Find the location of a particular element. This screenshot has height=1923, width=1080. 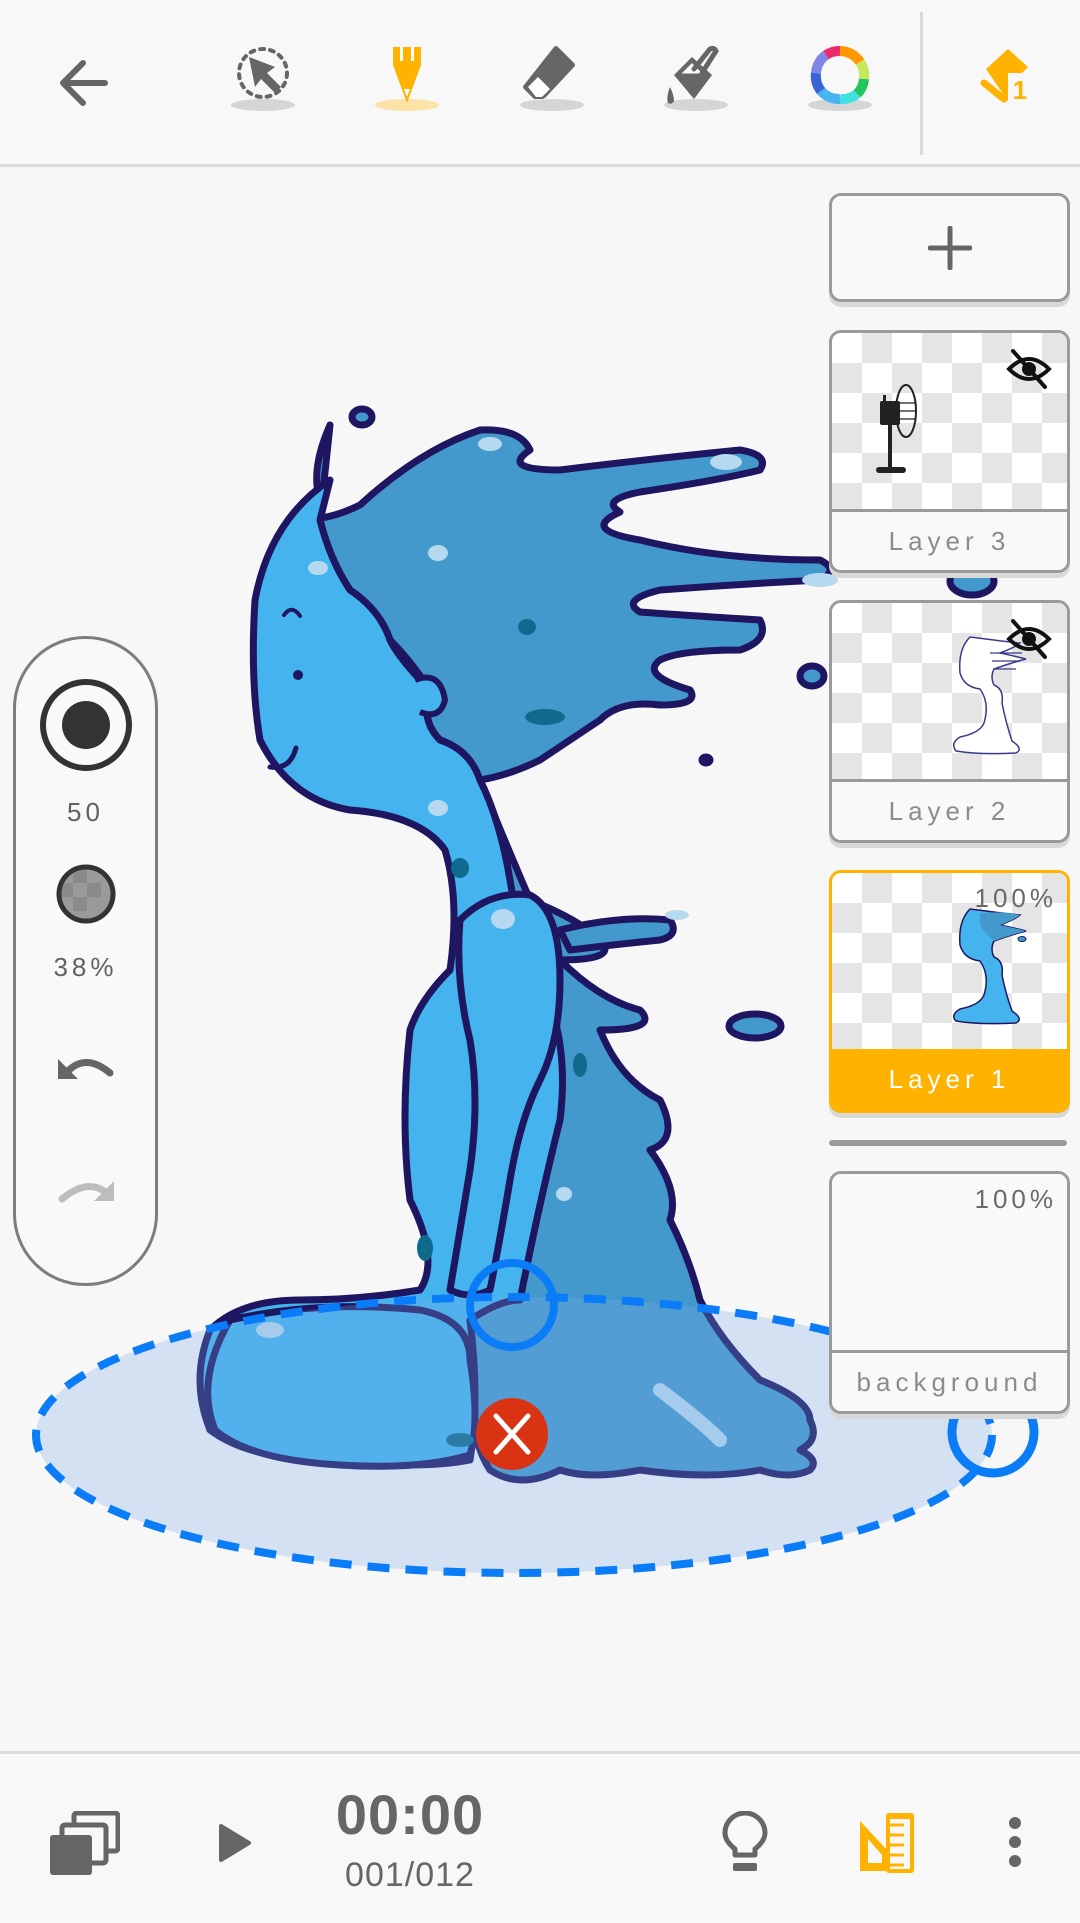

eraser-icon is located at coordinates (552, 78).